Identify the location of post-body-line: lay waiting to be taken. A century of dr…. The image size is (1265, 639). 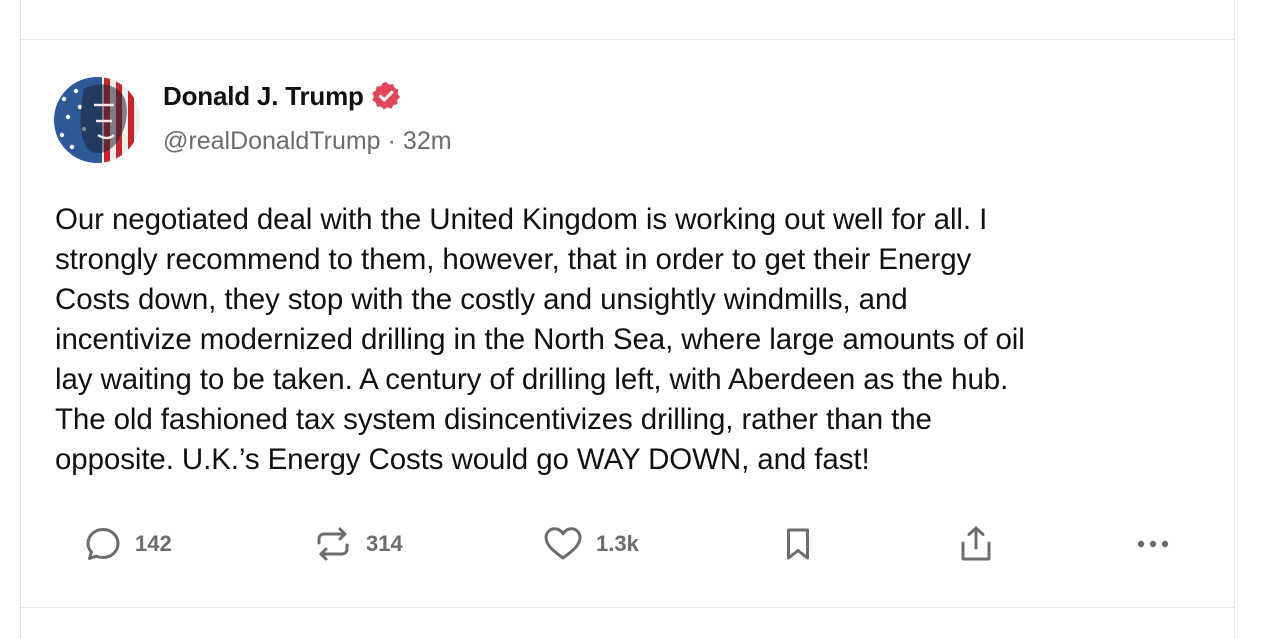
(532, 379).